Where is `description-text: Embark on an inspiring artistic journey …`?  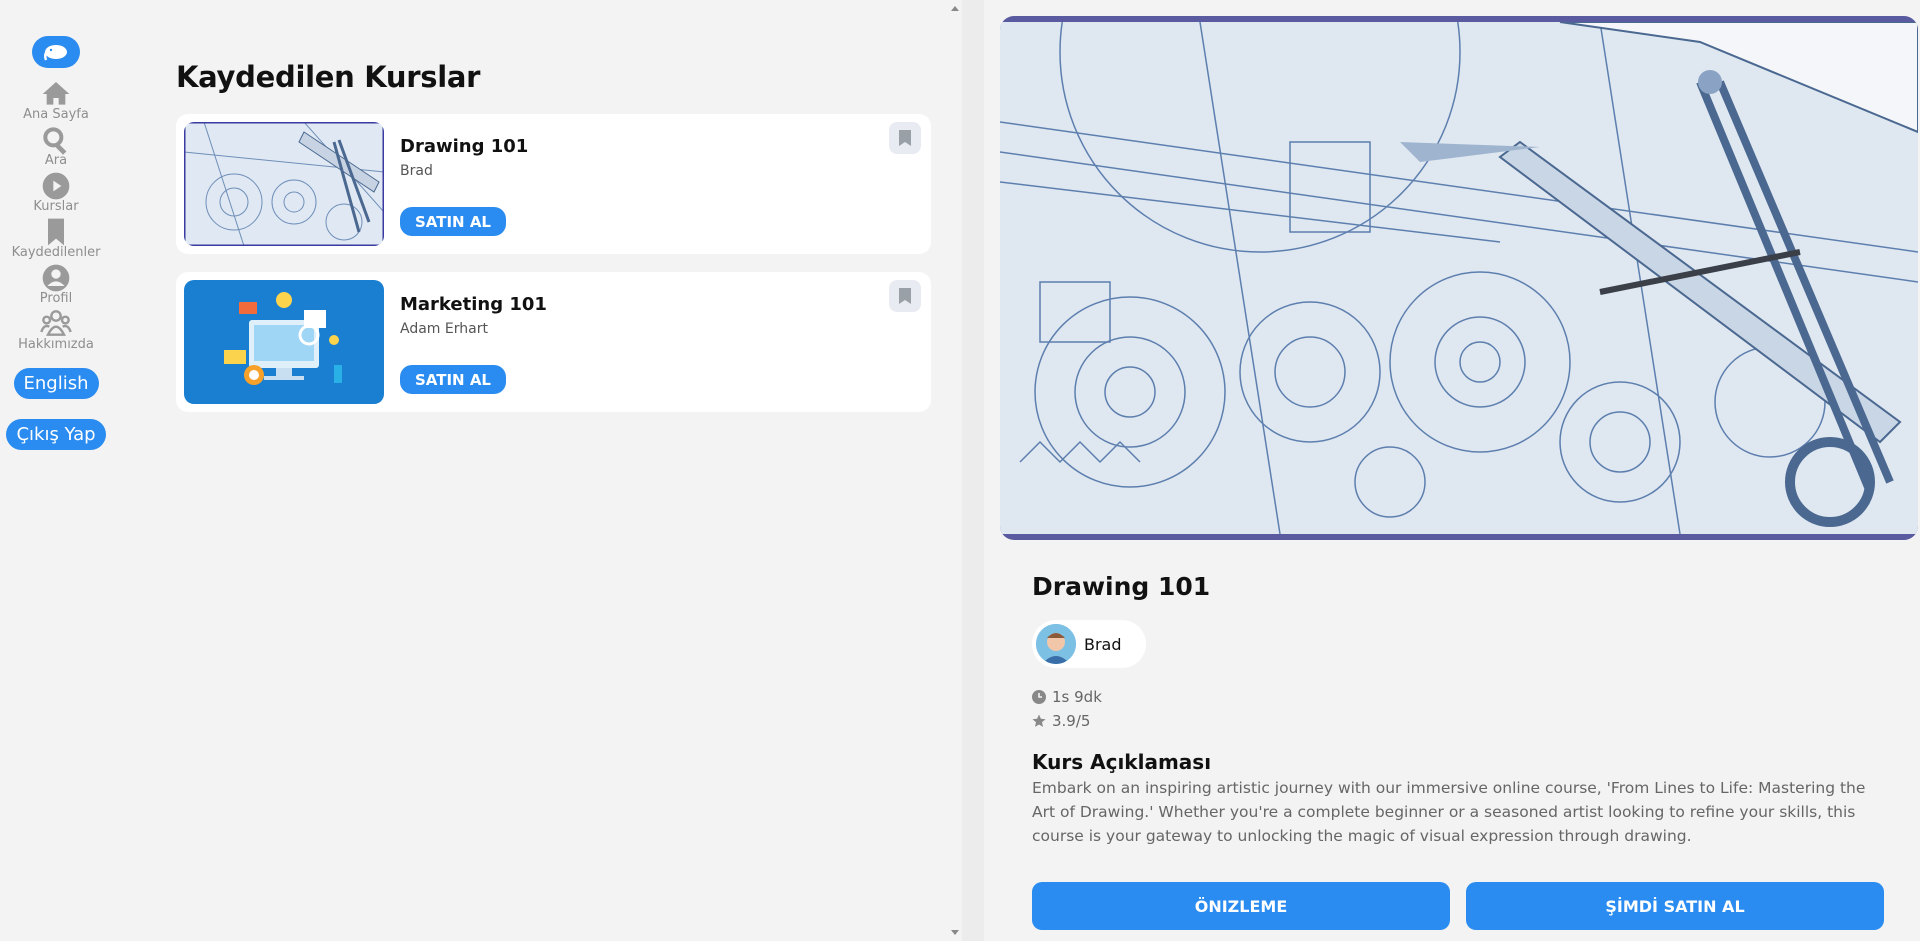
description-text: Embark on an inspiring artistic journey … is located at coordinates (1449, 812).